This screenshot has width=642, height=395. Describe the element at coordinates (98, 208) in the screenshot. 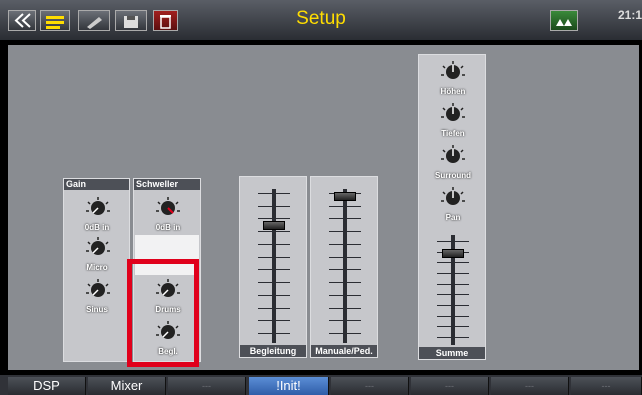

I see `gain-0db-knob` at that location.